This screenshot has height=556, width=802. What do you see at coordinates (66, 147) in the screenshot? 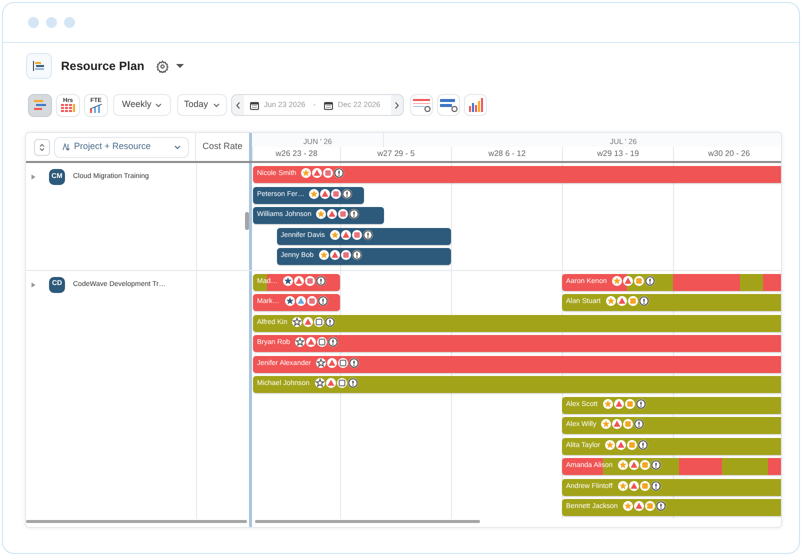
I see `sort-az-icon` at bounding box center [66, 147].